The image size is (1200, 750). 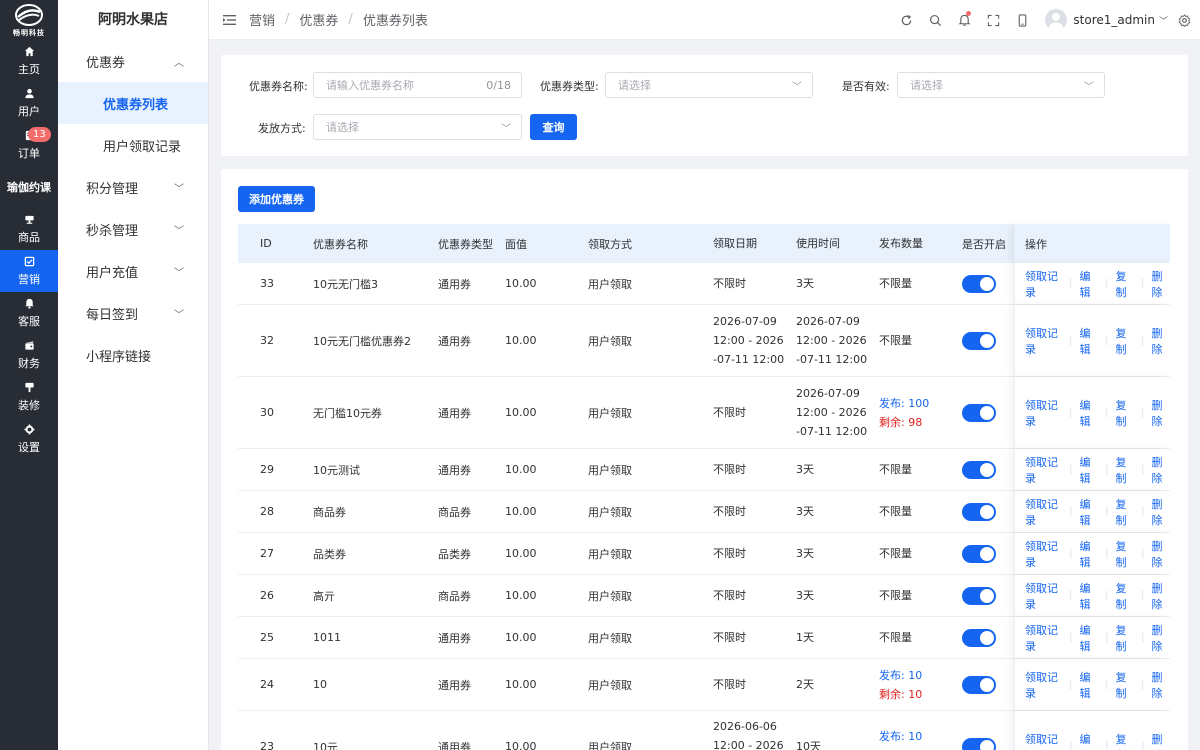 I want to click on avatar, so click(x=1056, y=20).